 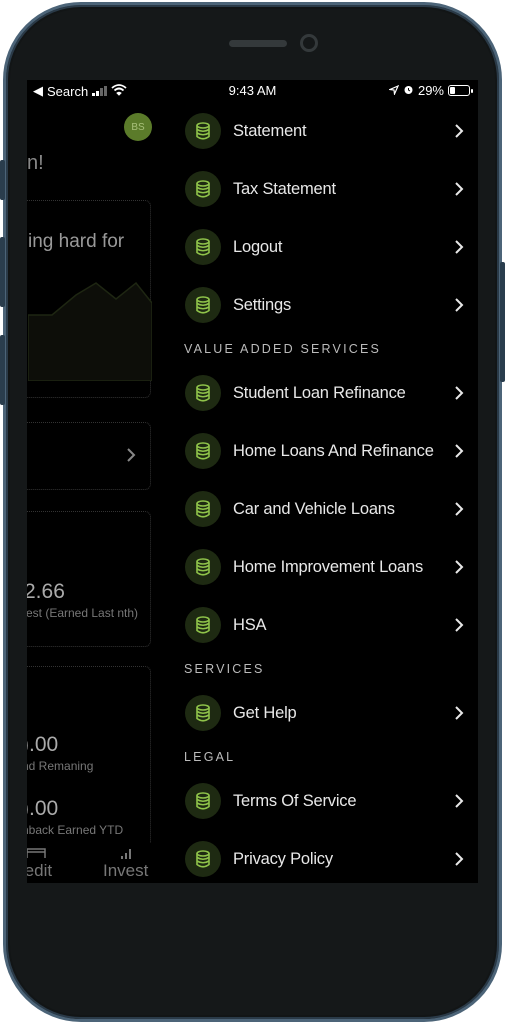 I want to click on battery-percent: 29%, so click(x=430, y=90).